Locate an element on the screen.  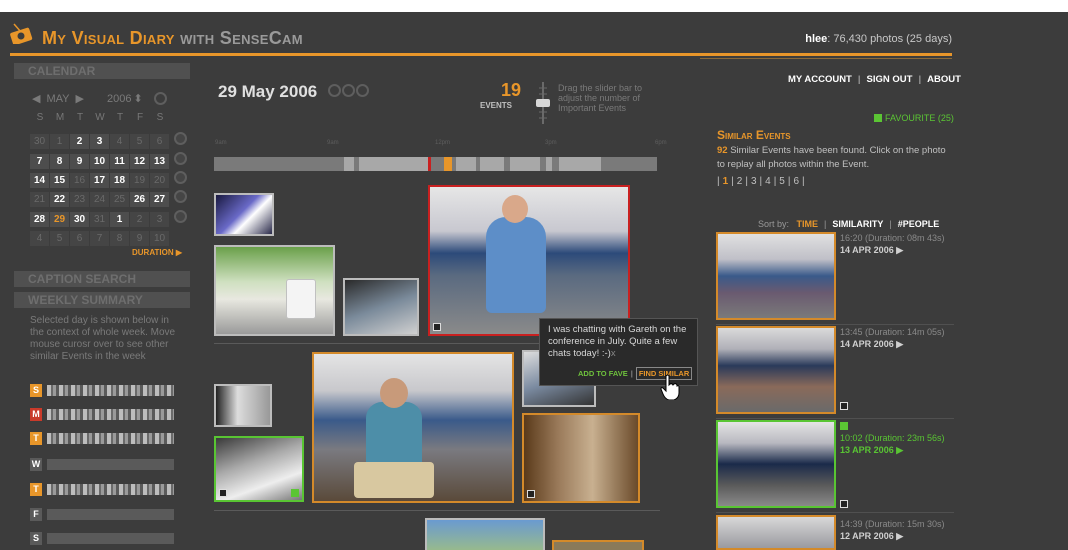
weekly-summary-day: T is located at coordinates (102, 489).